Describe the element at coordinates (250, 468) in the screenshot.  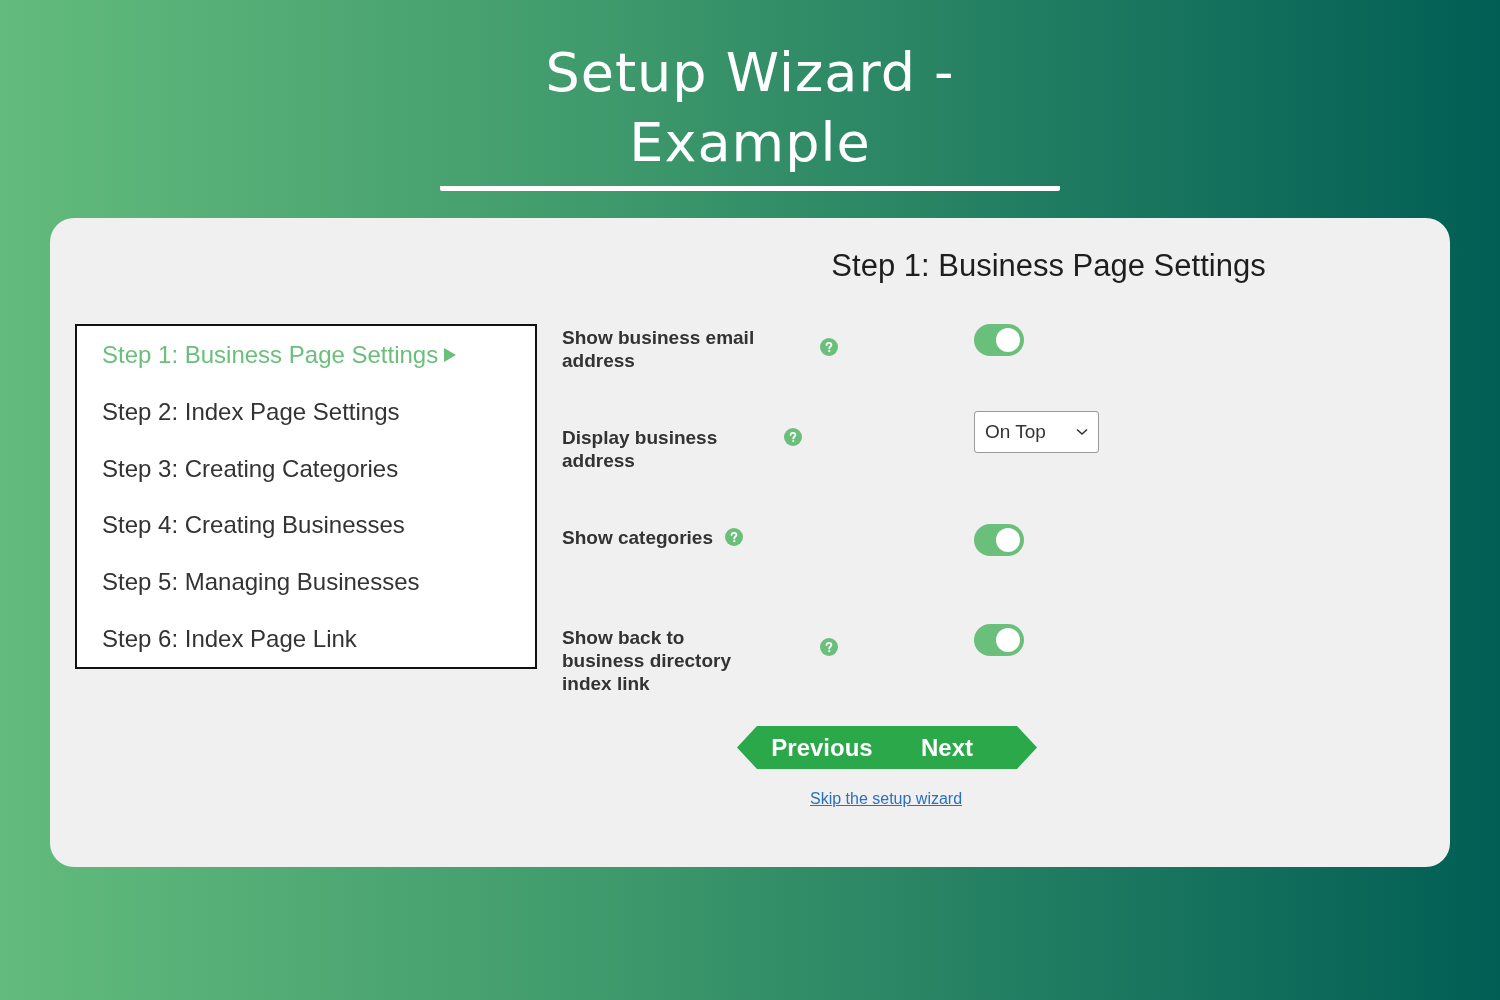
I see `step-item: Step 3: Creating Categories` at that location.